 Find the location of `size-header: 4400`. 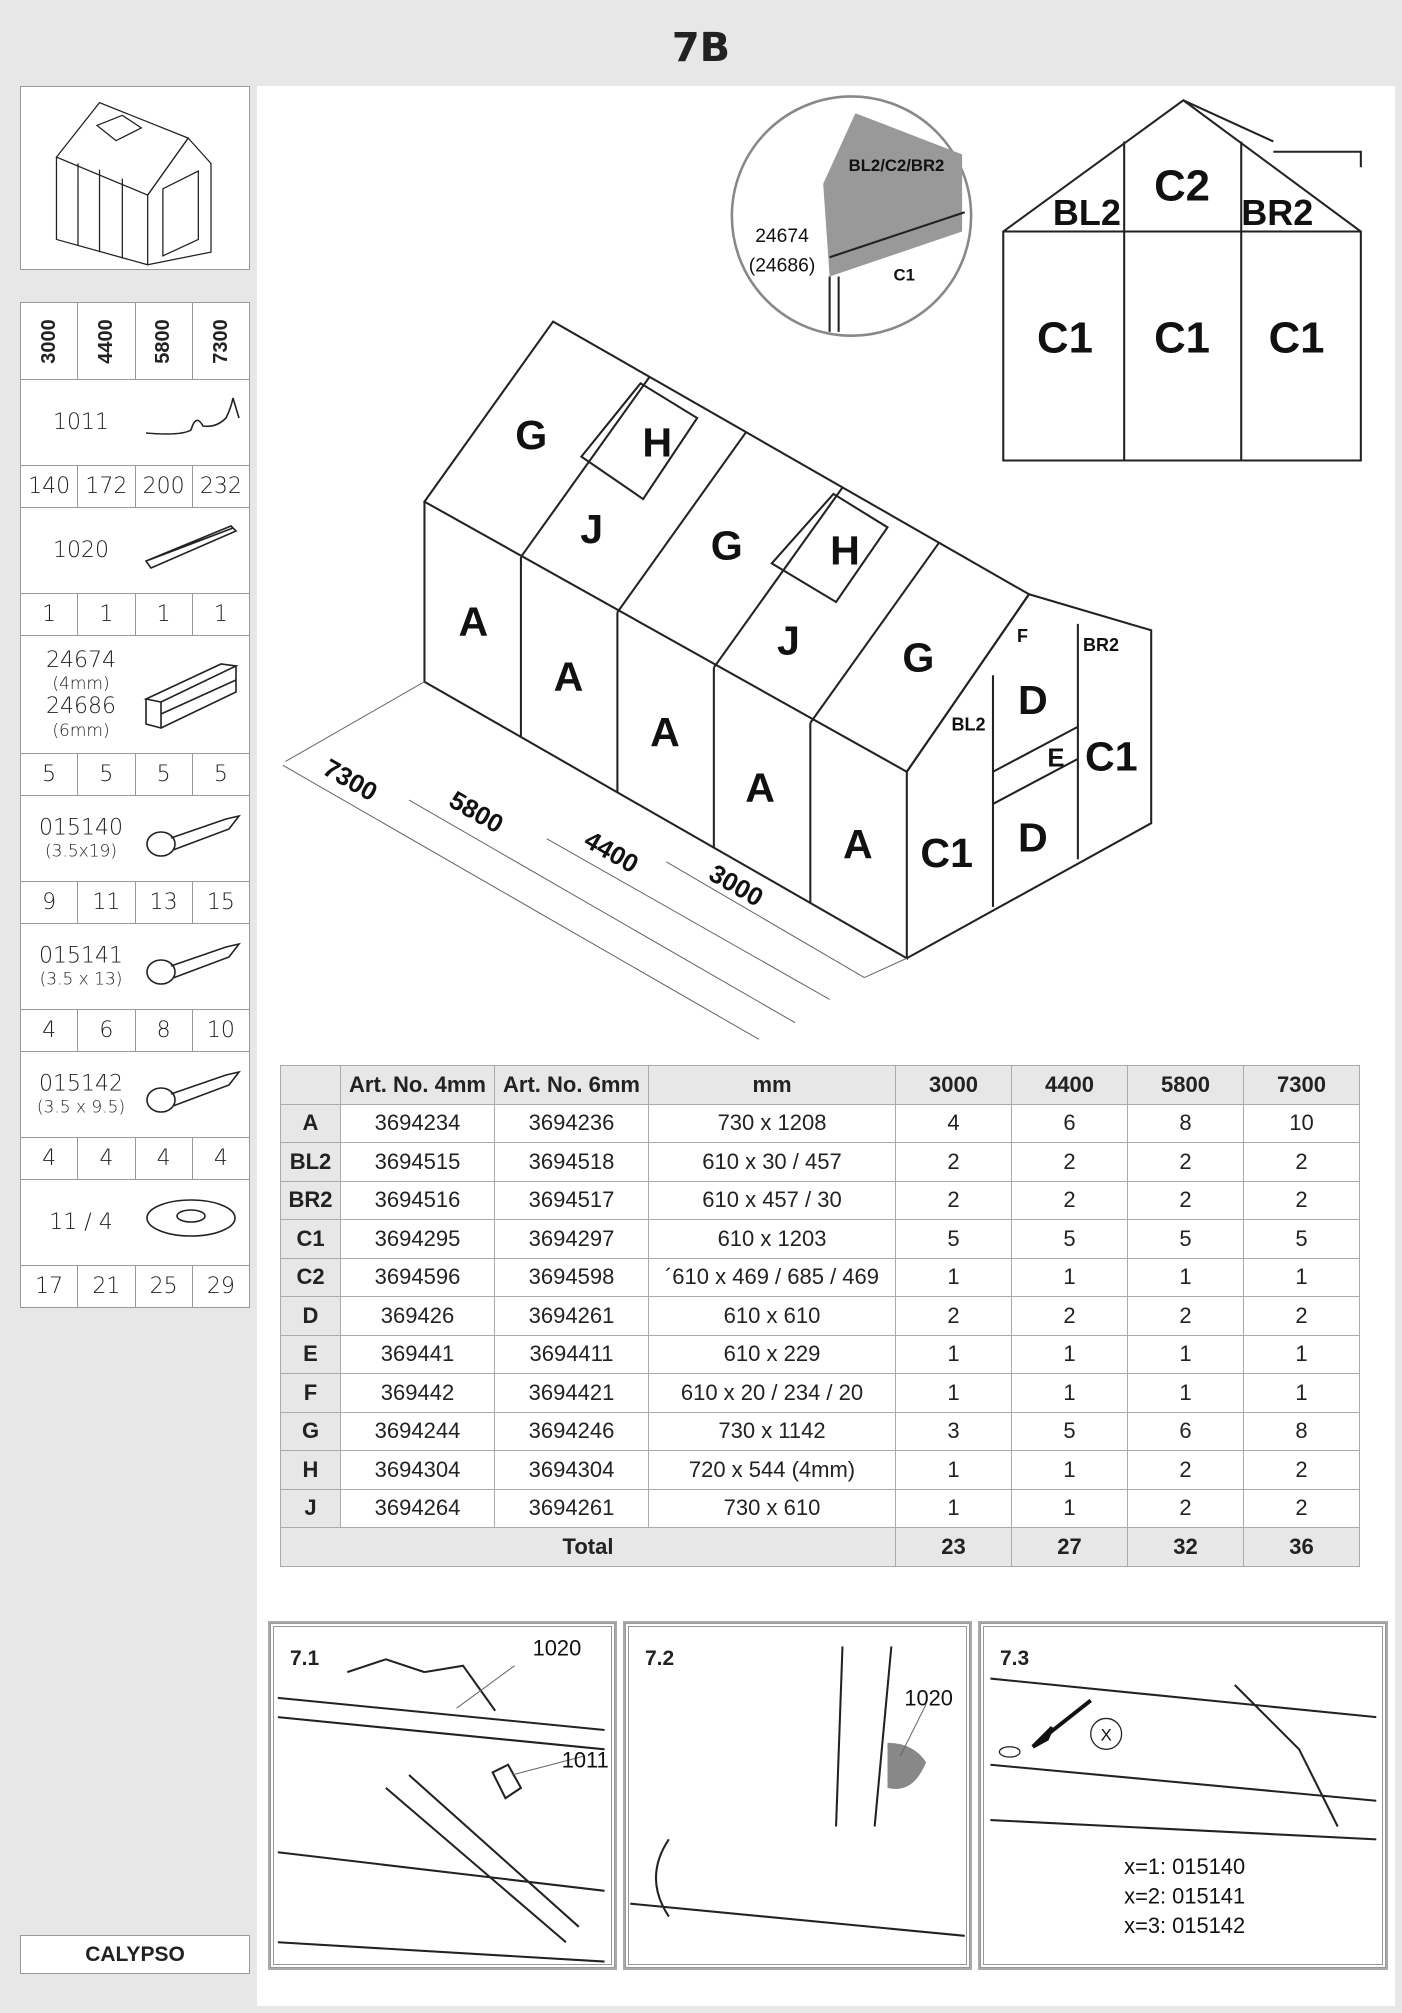

size-header: 4400 is located at coordinates (106, 341).